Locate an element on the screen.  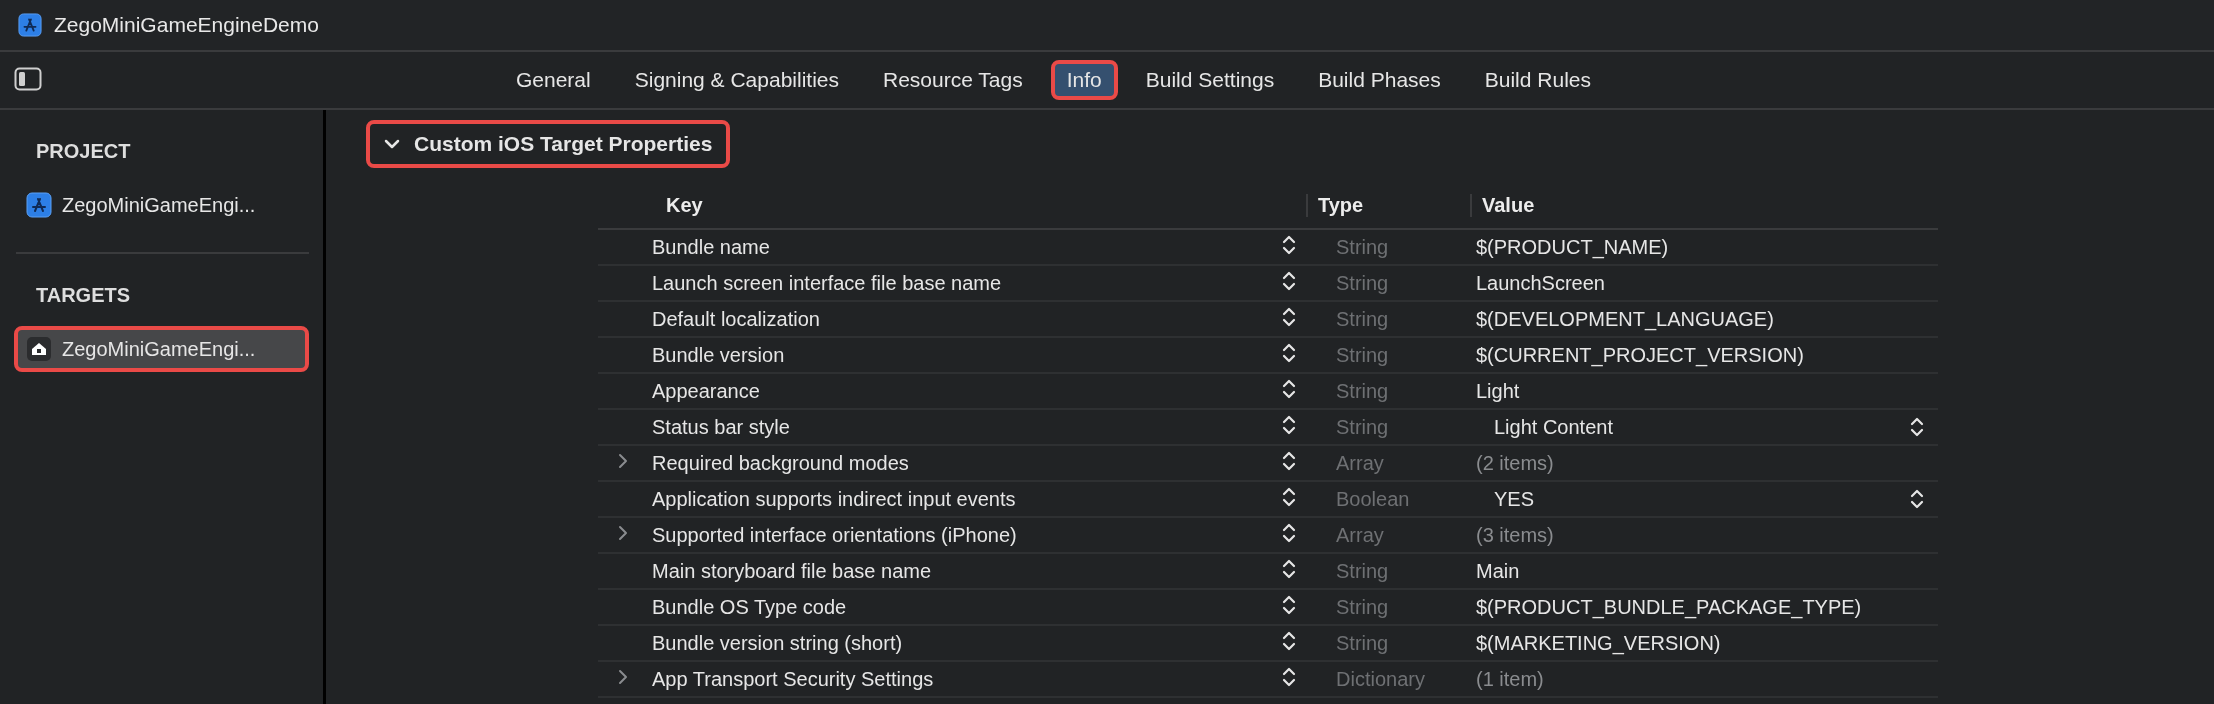
section-header: Custom iOS Target Properties is located at coordinates (548, 144).